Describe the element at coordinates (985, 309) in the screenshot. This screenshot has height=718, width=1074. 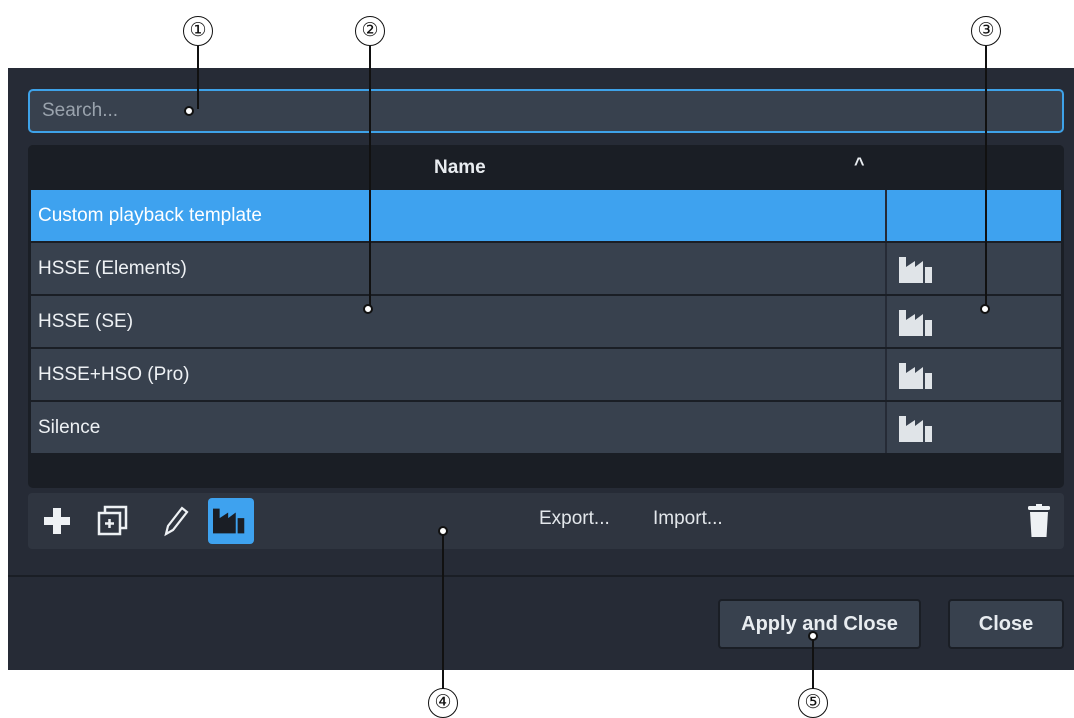
I see `callout-3-dot` at that location.